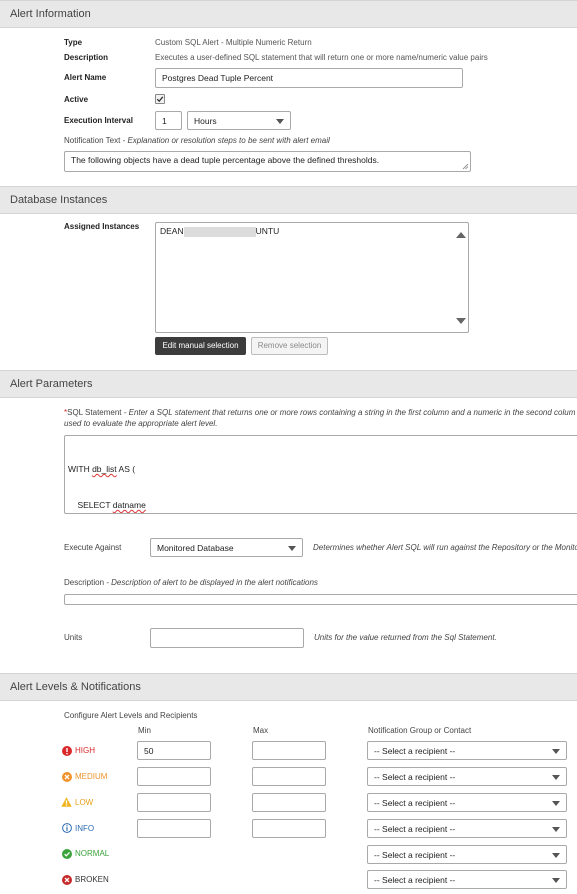  I want to click on broken-x-icon, so click(67, 880).